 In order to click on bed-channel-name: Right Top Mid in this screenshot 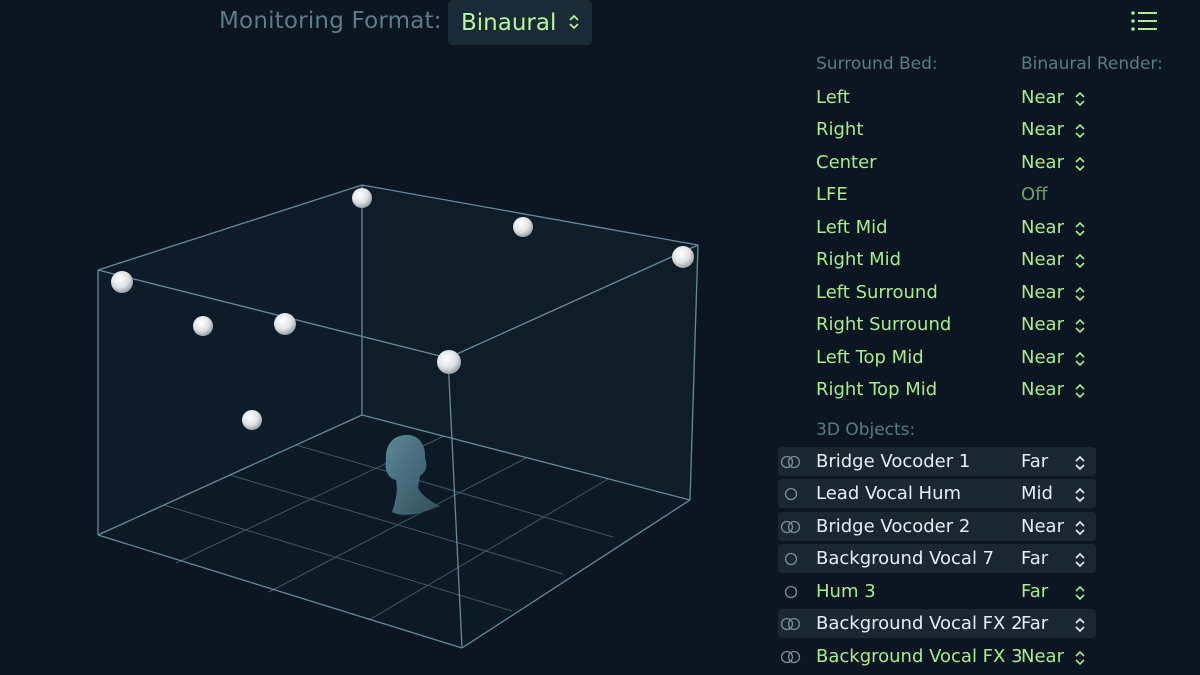, I will do `click(877, 389)`.